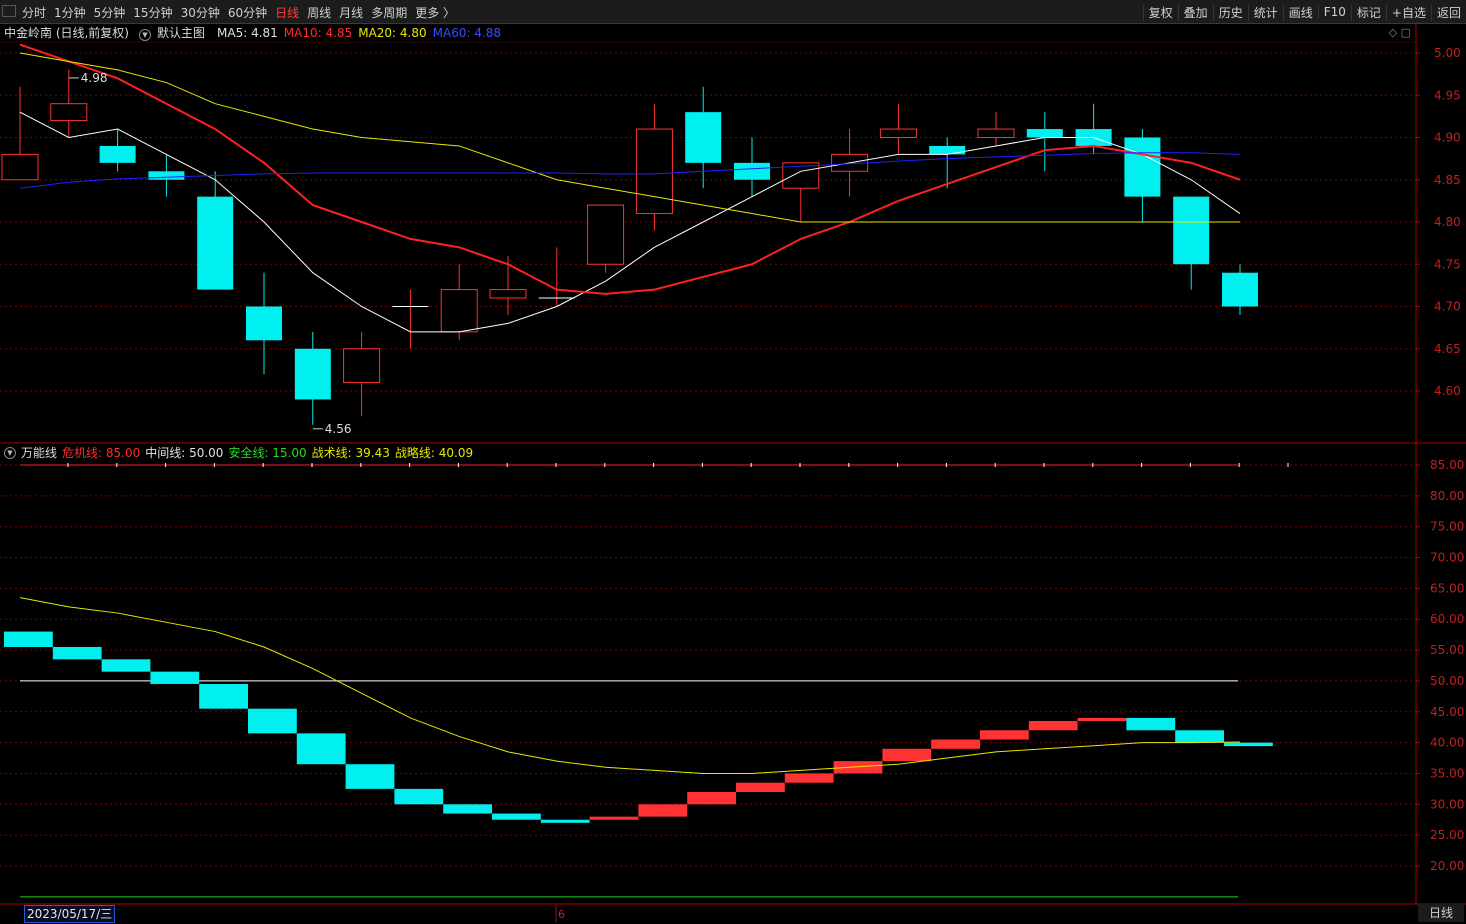  What do you see at coordinates (1447, 743) in the screenshot?
I see `indicator-tick-label: 40.00` at bounding box center [1447, 743].